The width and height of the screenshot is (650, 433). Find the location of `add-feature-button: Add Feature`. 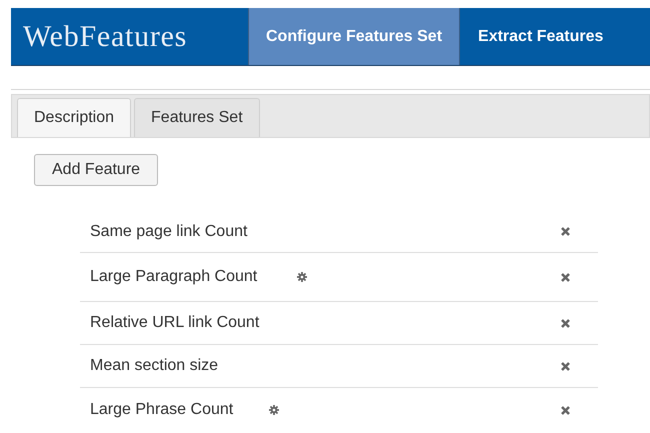

add-feature-button: Add Feature is located at coordinates (96, 170).